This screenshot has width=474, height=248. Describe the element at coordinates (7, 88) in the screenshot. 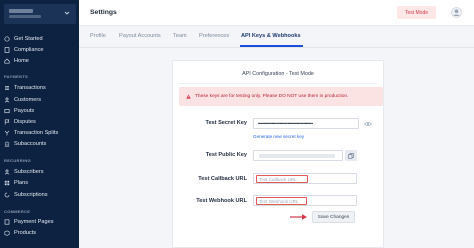

I see `list-icon` at that location.